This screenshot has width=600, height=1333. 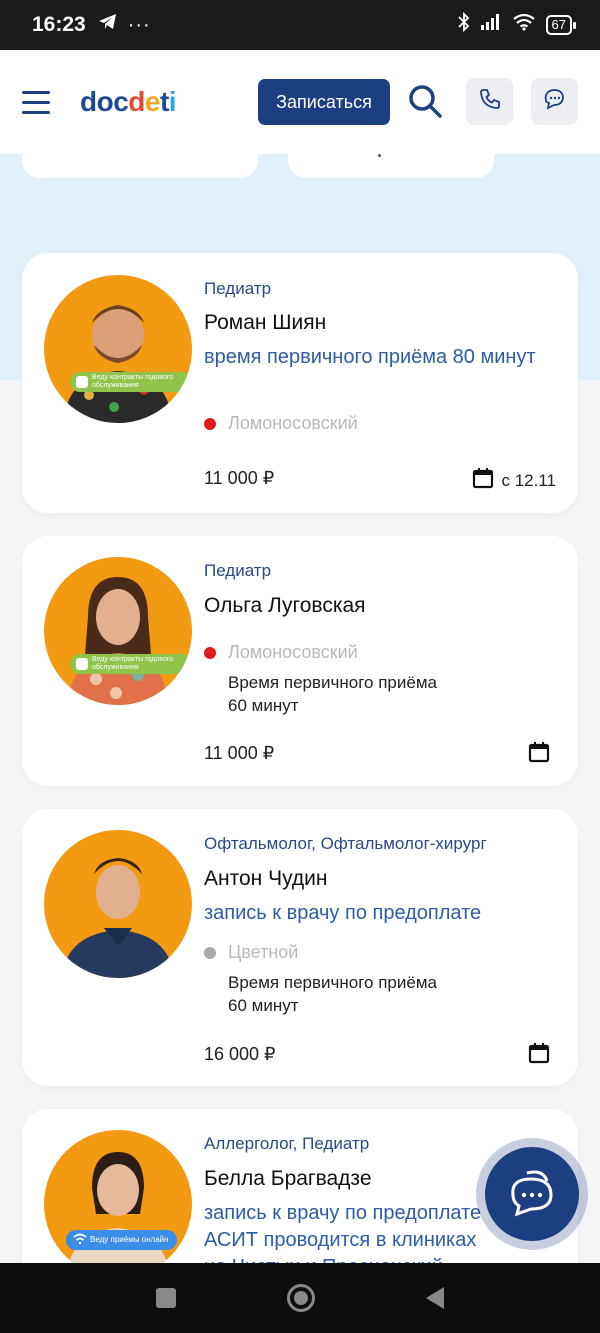 What do you see at coordinates (528, 480) in the screenshot?
I see `schedule-date-text: с 12.11` at bounding box center [528, 480].